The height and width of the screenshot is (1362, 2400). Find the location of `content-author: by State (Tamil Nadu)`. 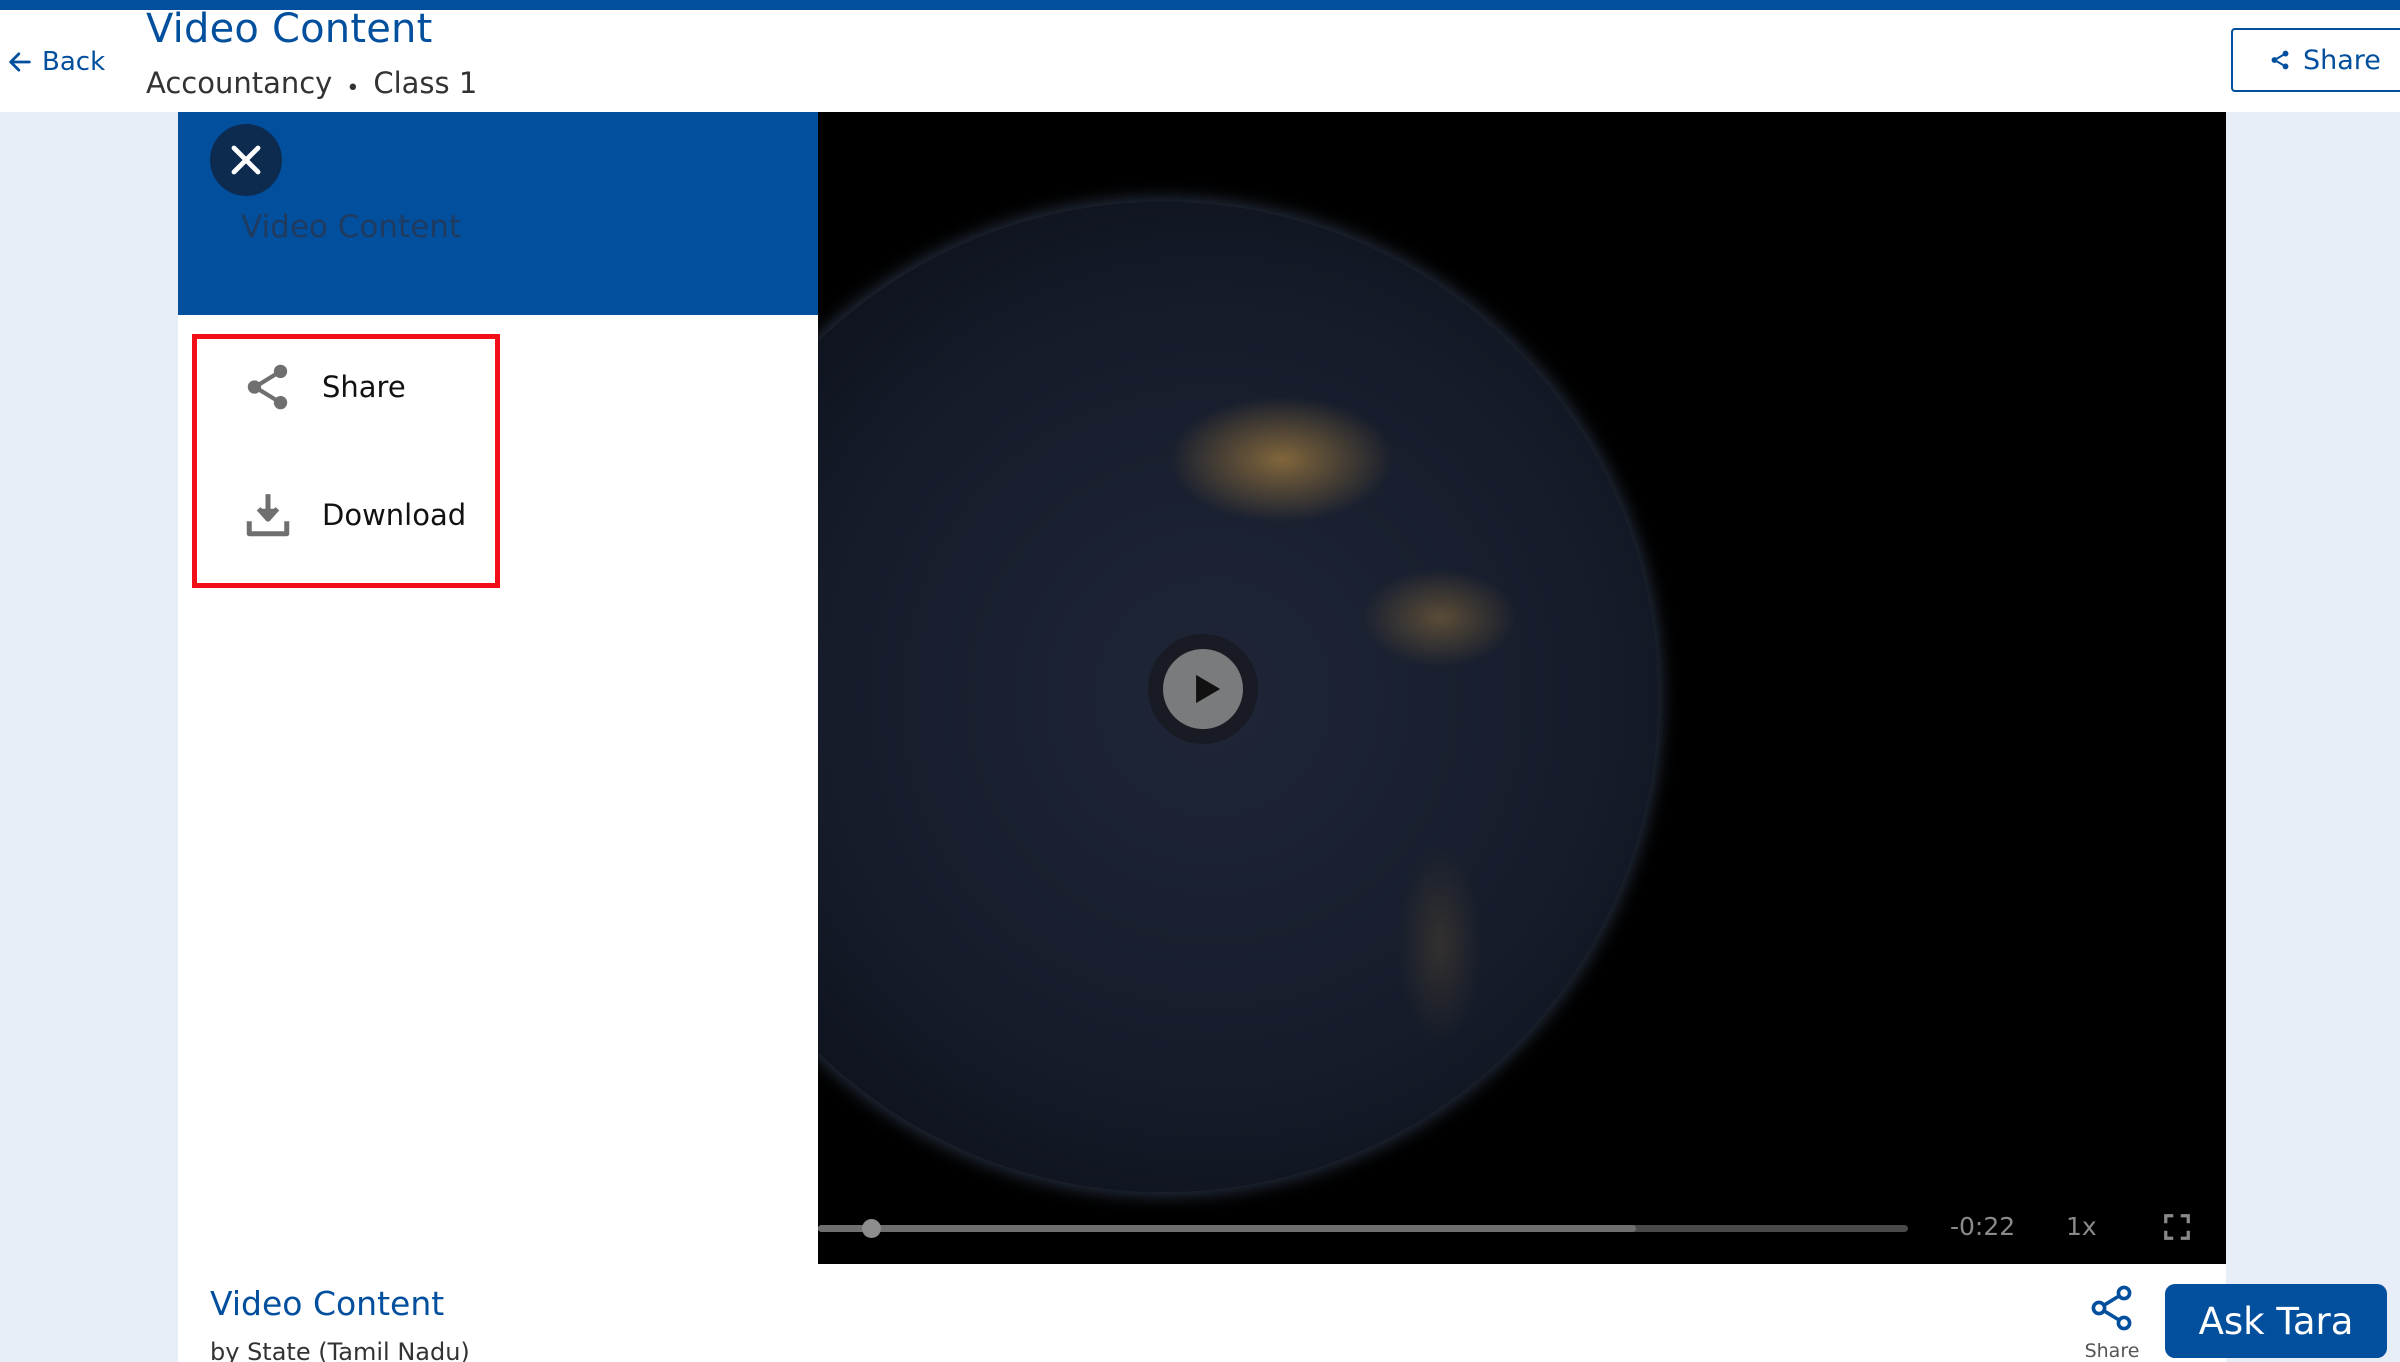

content-author: by State (Tamil Nadu) is located at coordinates (340, 1350).